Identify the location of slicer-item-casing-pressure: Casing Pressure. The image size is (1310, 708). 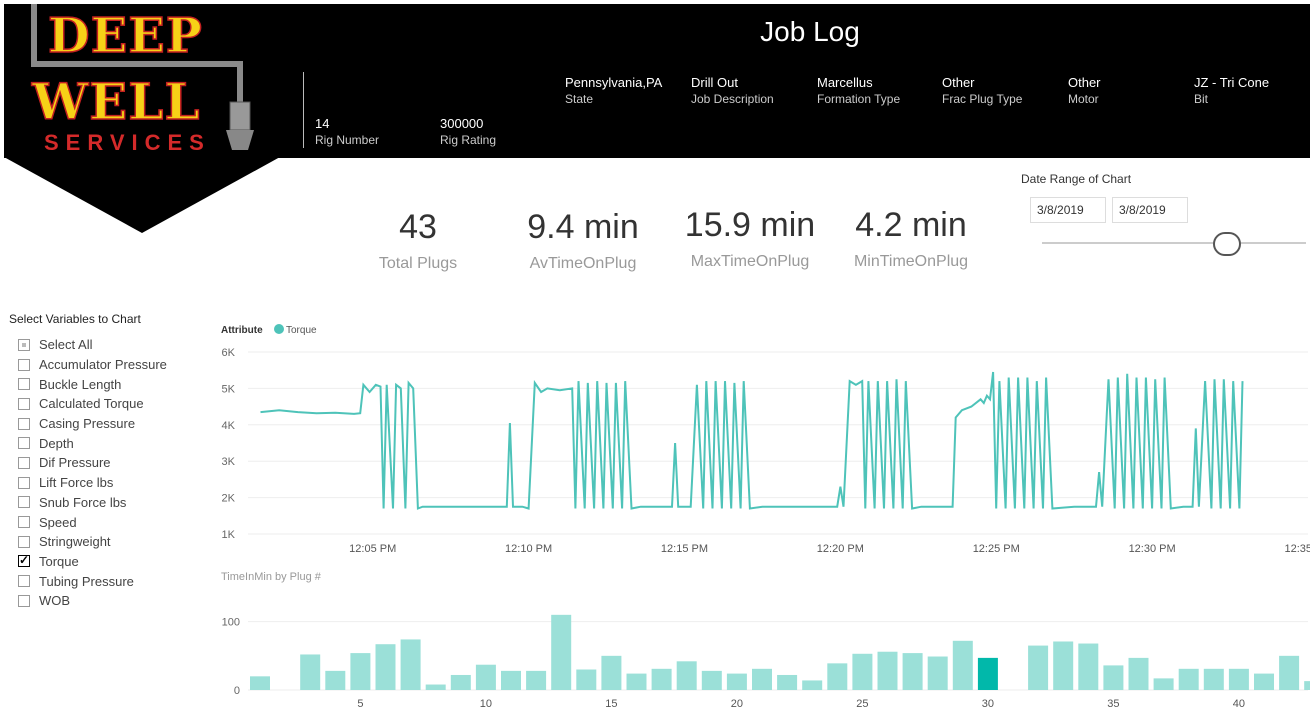
(92, 424).